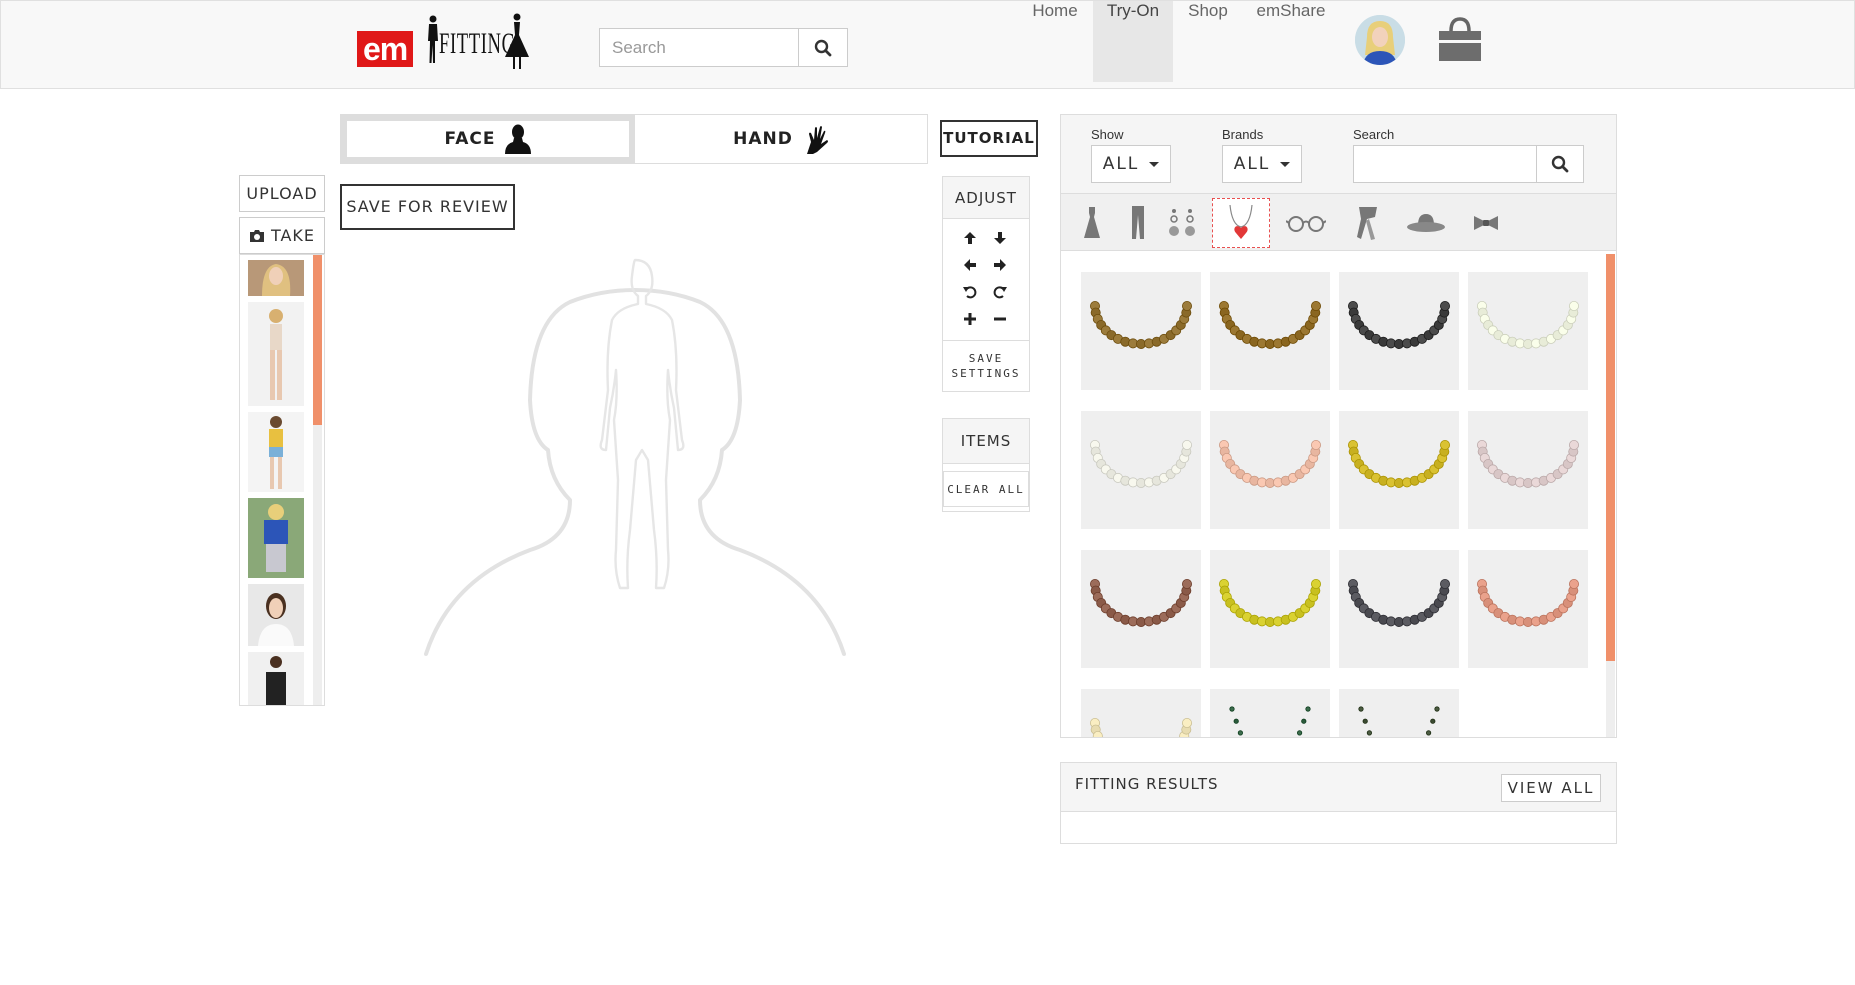 Image resolution: width=1855 pixels, height=985 pixels. What do you see at coordinates (1092, 223) in the screenshot?
I see `dress-icon` at bounding box center [1092, 223].